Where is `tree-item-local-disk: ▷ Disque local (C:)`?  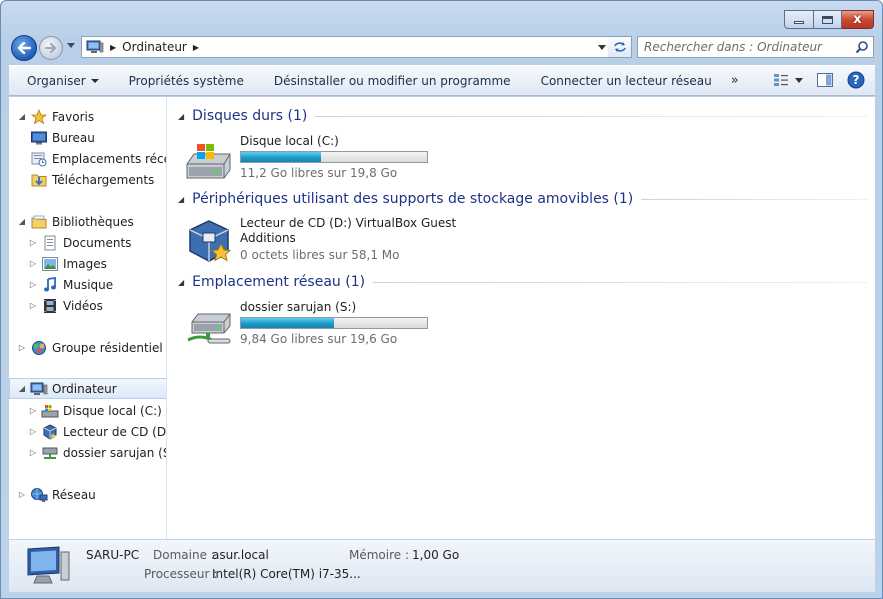
tree-item-local-disk: ▷ Disque local (C:) is located at coordinates (95, 410).